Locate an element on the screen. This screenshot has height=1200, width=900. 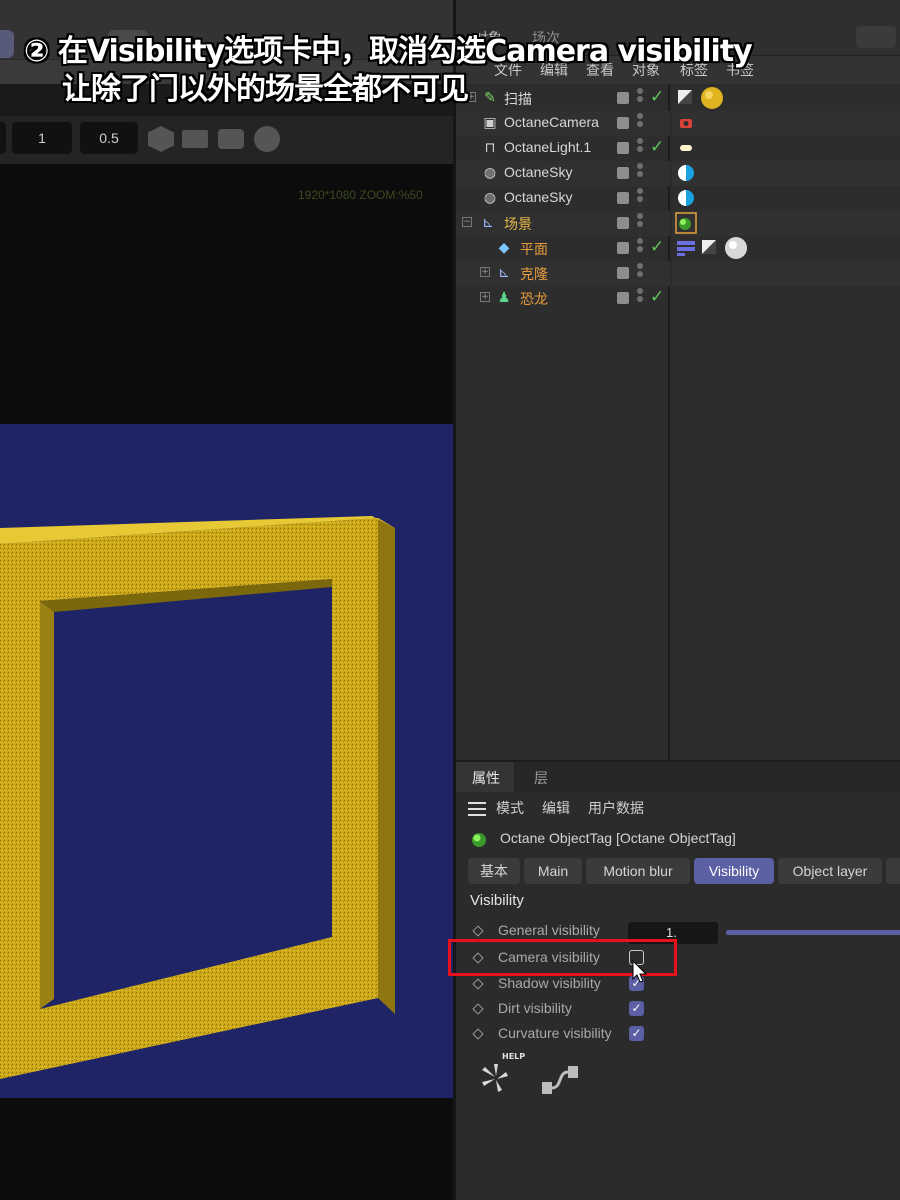
collapse-toggle: − is located at coordinates (467, 222).